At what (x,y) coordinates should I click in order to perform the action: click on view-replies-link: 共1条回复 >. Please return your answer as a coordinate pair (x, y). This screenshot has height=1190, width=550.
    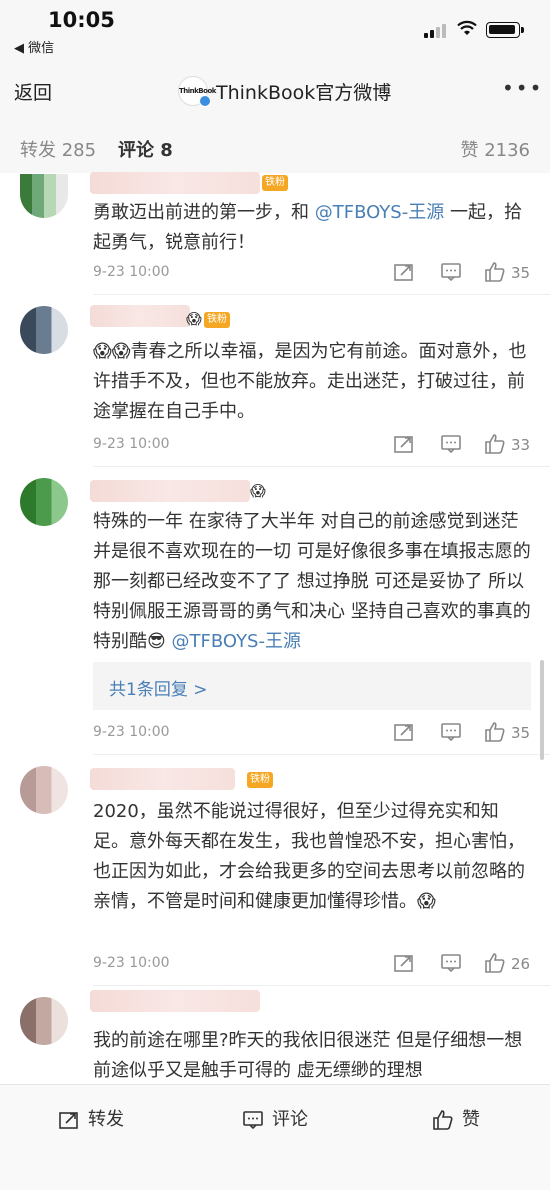
    Looking at the image, I should click on (158, 687).